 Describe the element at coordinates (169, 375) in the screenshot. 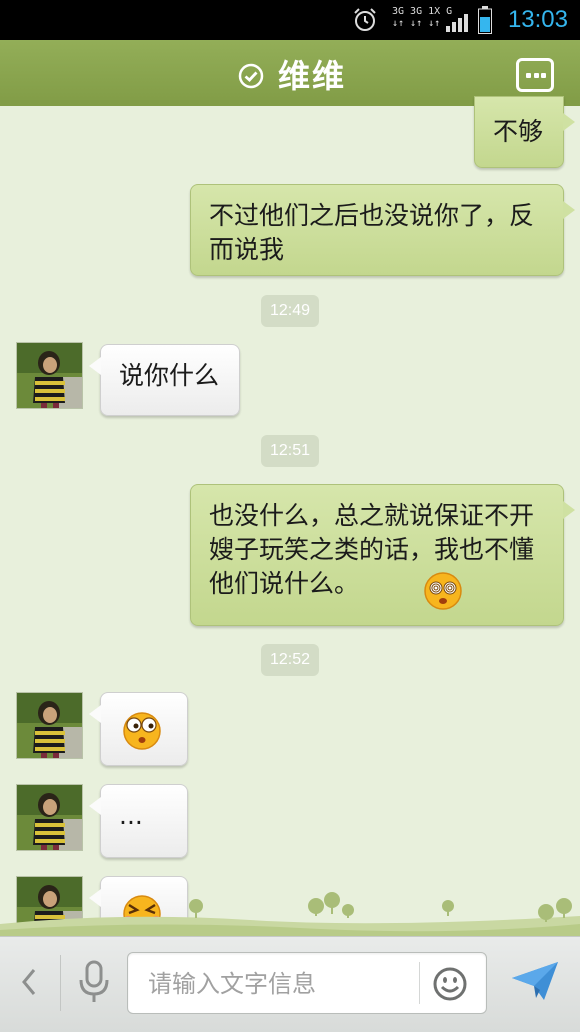

I see `message-text: 说你什么` at that location.